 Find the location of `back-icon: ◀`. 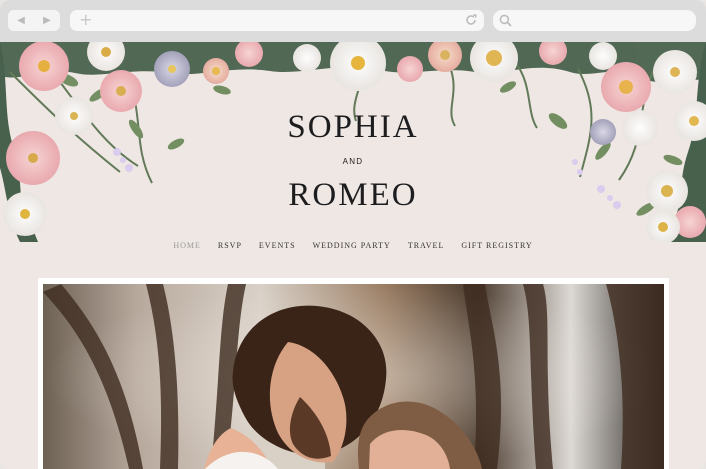

back-icon: ◀ is located at coordinates (21, 20).